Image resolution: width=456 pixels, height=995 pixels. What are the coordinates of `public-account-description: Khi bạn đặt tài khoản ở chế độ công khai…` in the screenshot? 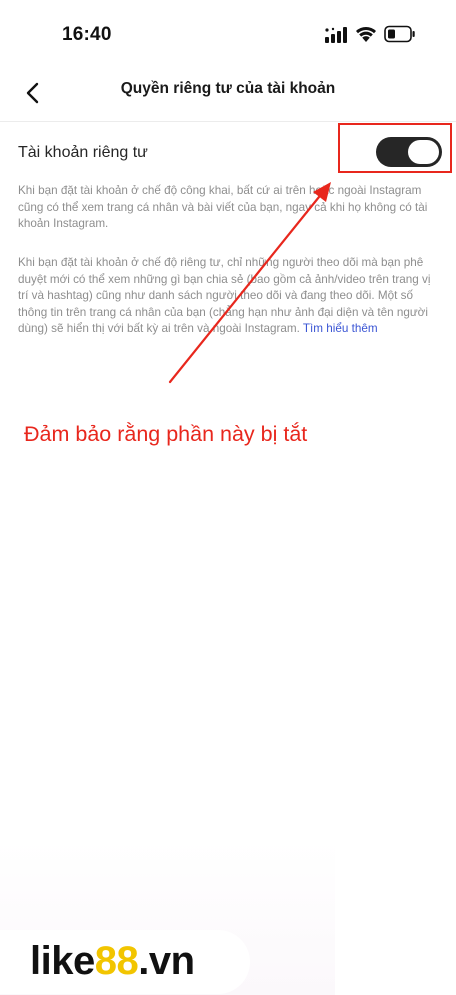 It's located at (223, 207).